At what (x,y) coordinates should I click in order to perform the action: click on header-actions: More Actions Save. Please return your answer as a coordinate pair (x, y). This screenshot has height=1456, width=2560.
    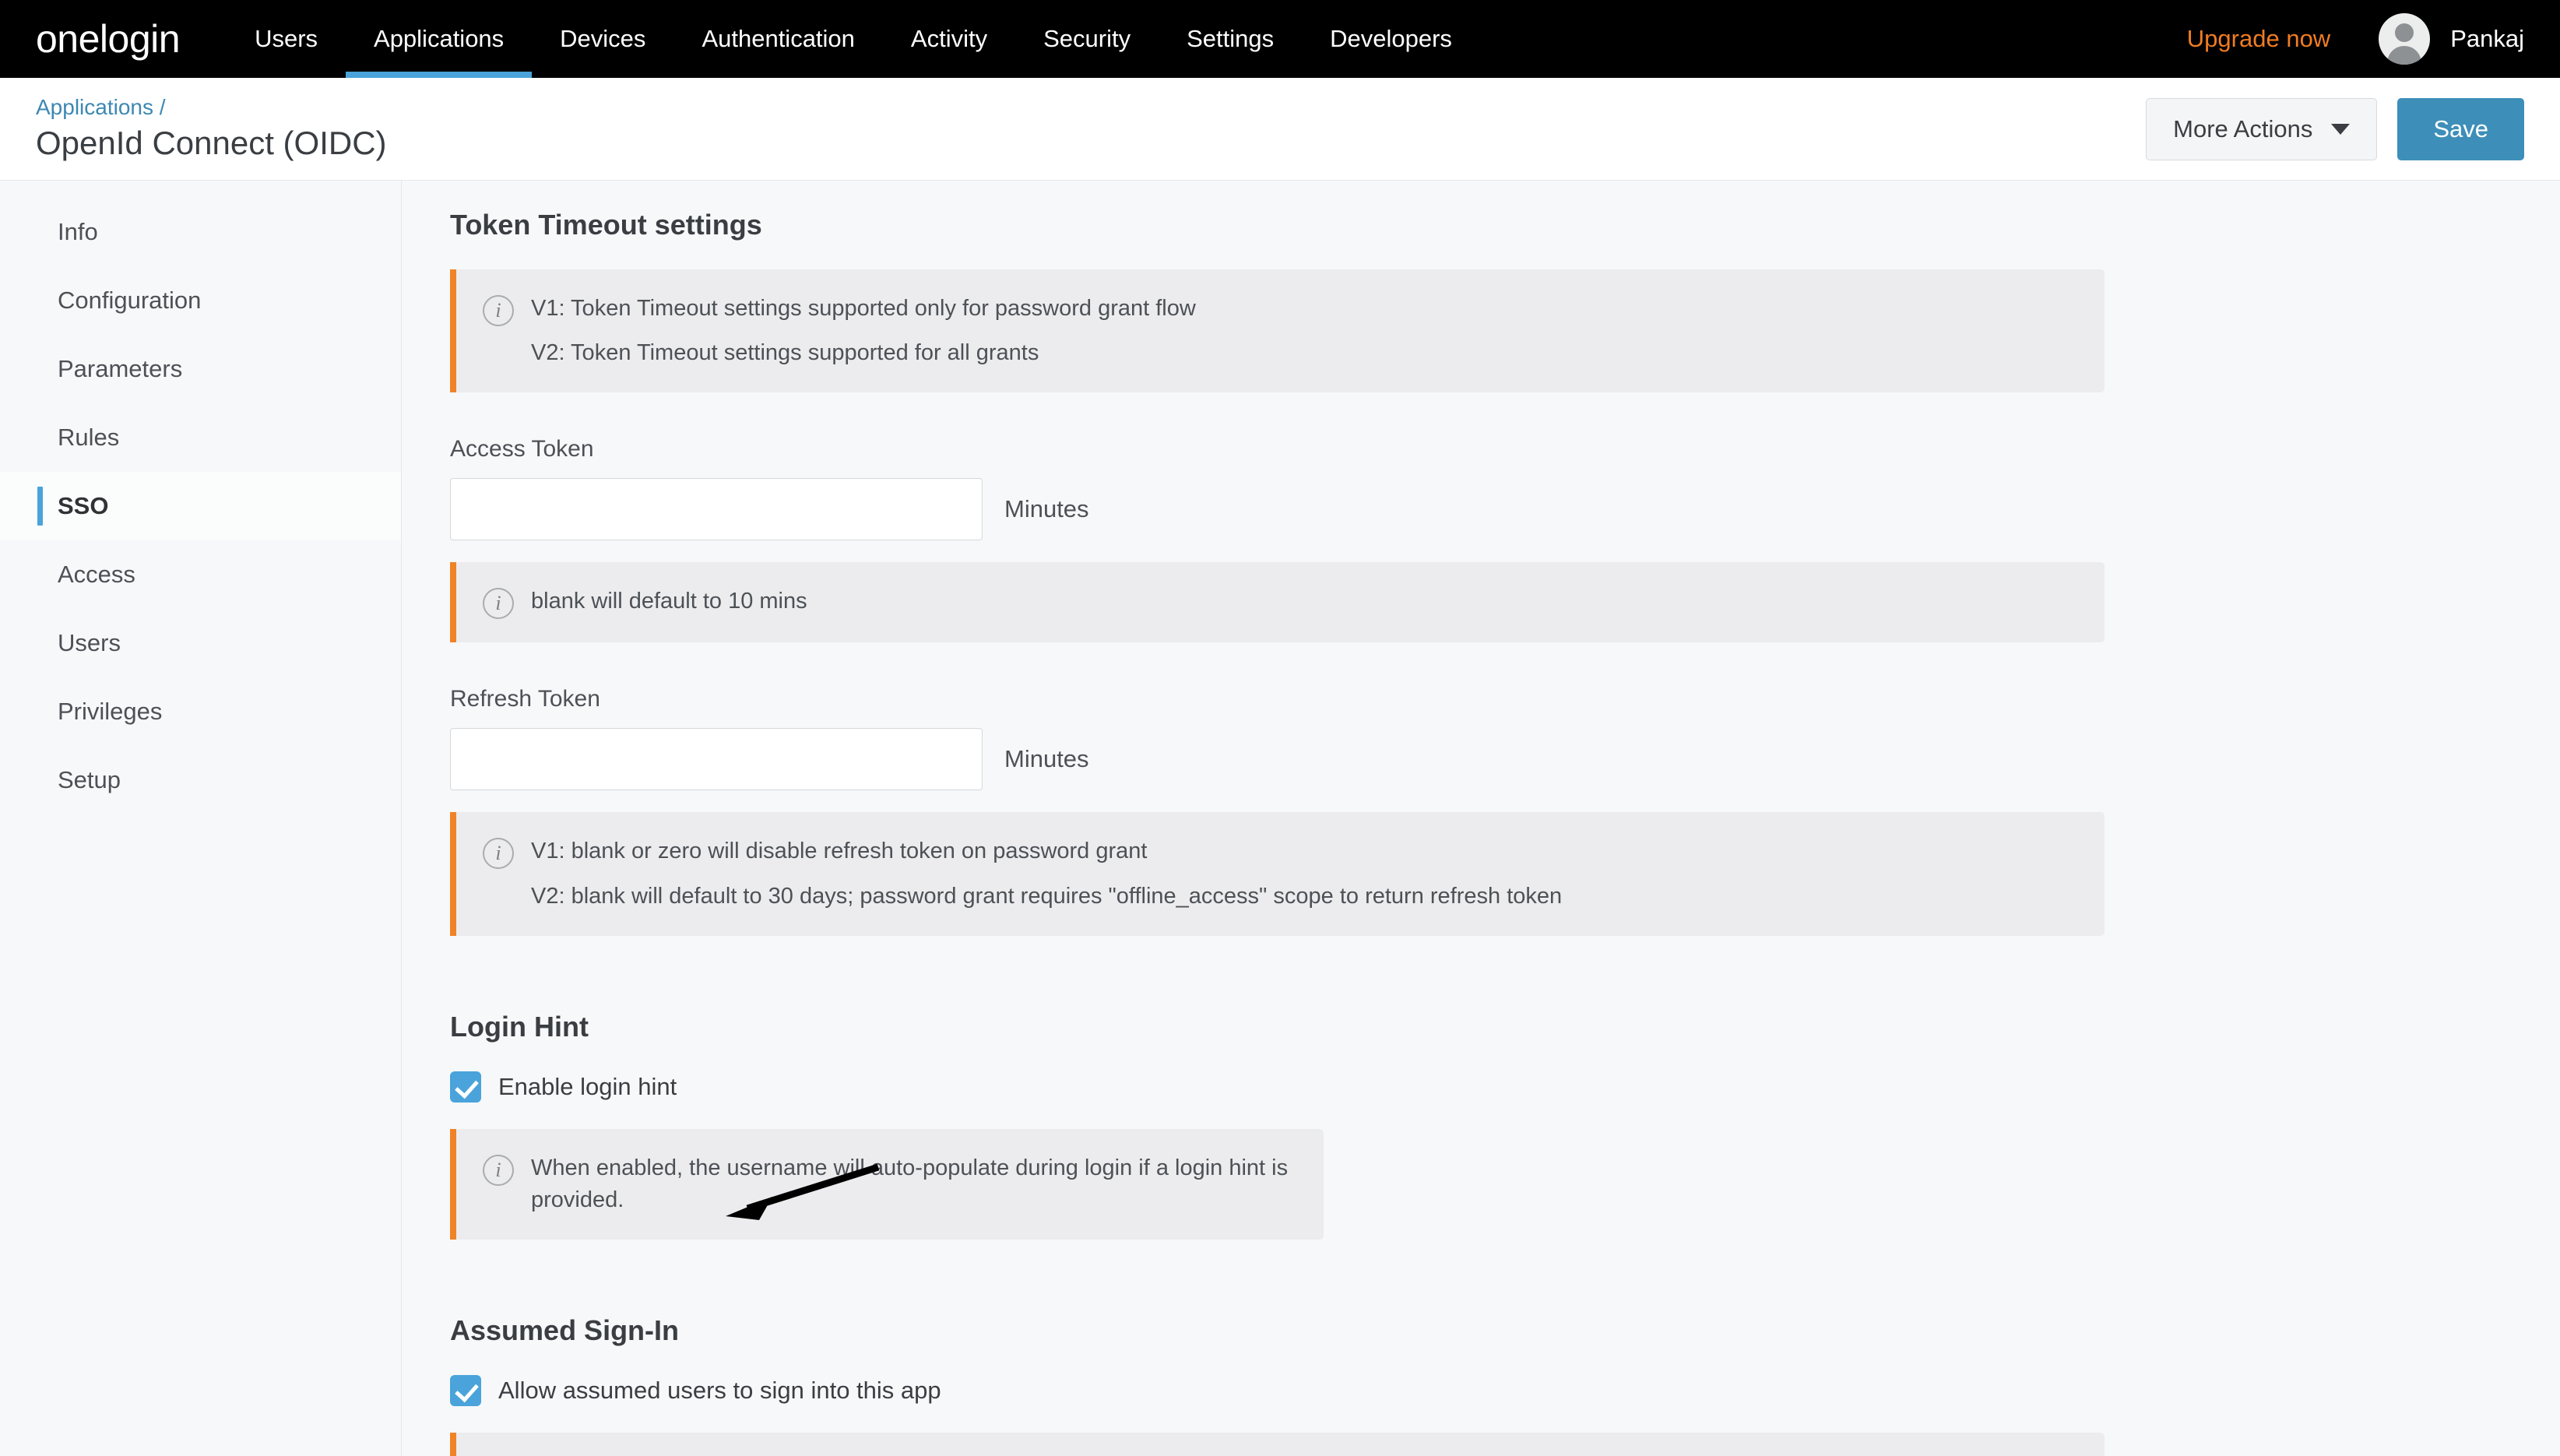
    Looking at the image, I should click on (2335, 128).